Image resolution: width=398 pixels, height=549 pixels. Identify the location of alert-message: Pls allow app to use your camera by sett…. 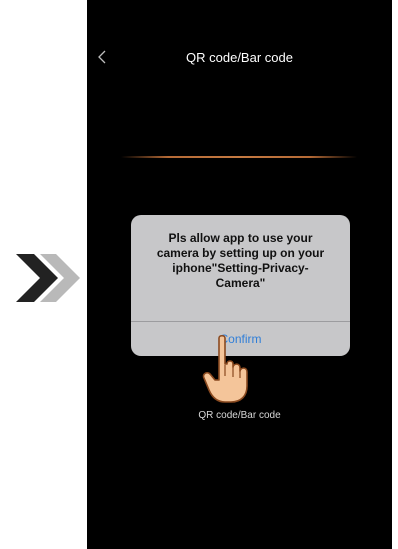
(240, 260).